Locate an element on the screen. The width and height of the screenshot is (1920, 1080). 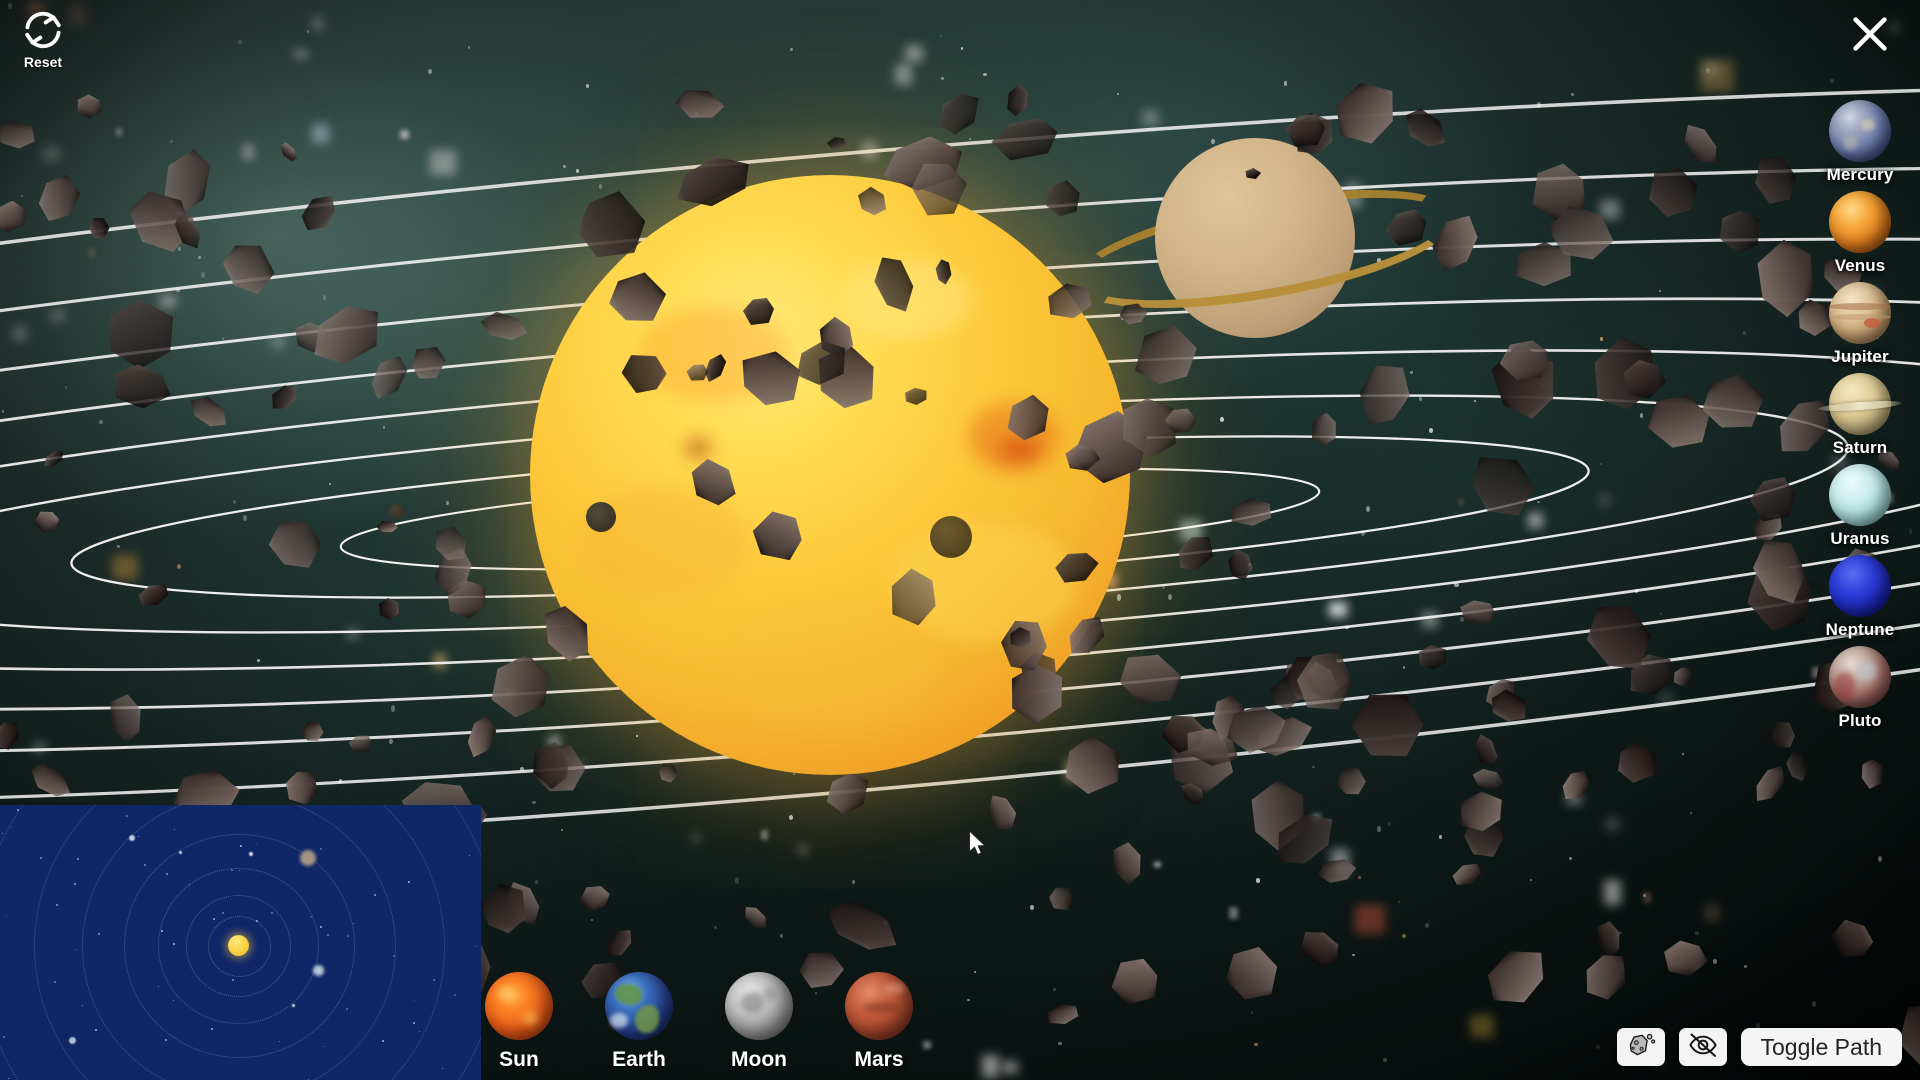
dock-item-moon: Moon is located at coordinates (759, 1022).